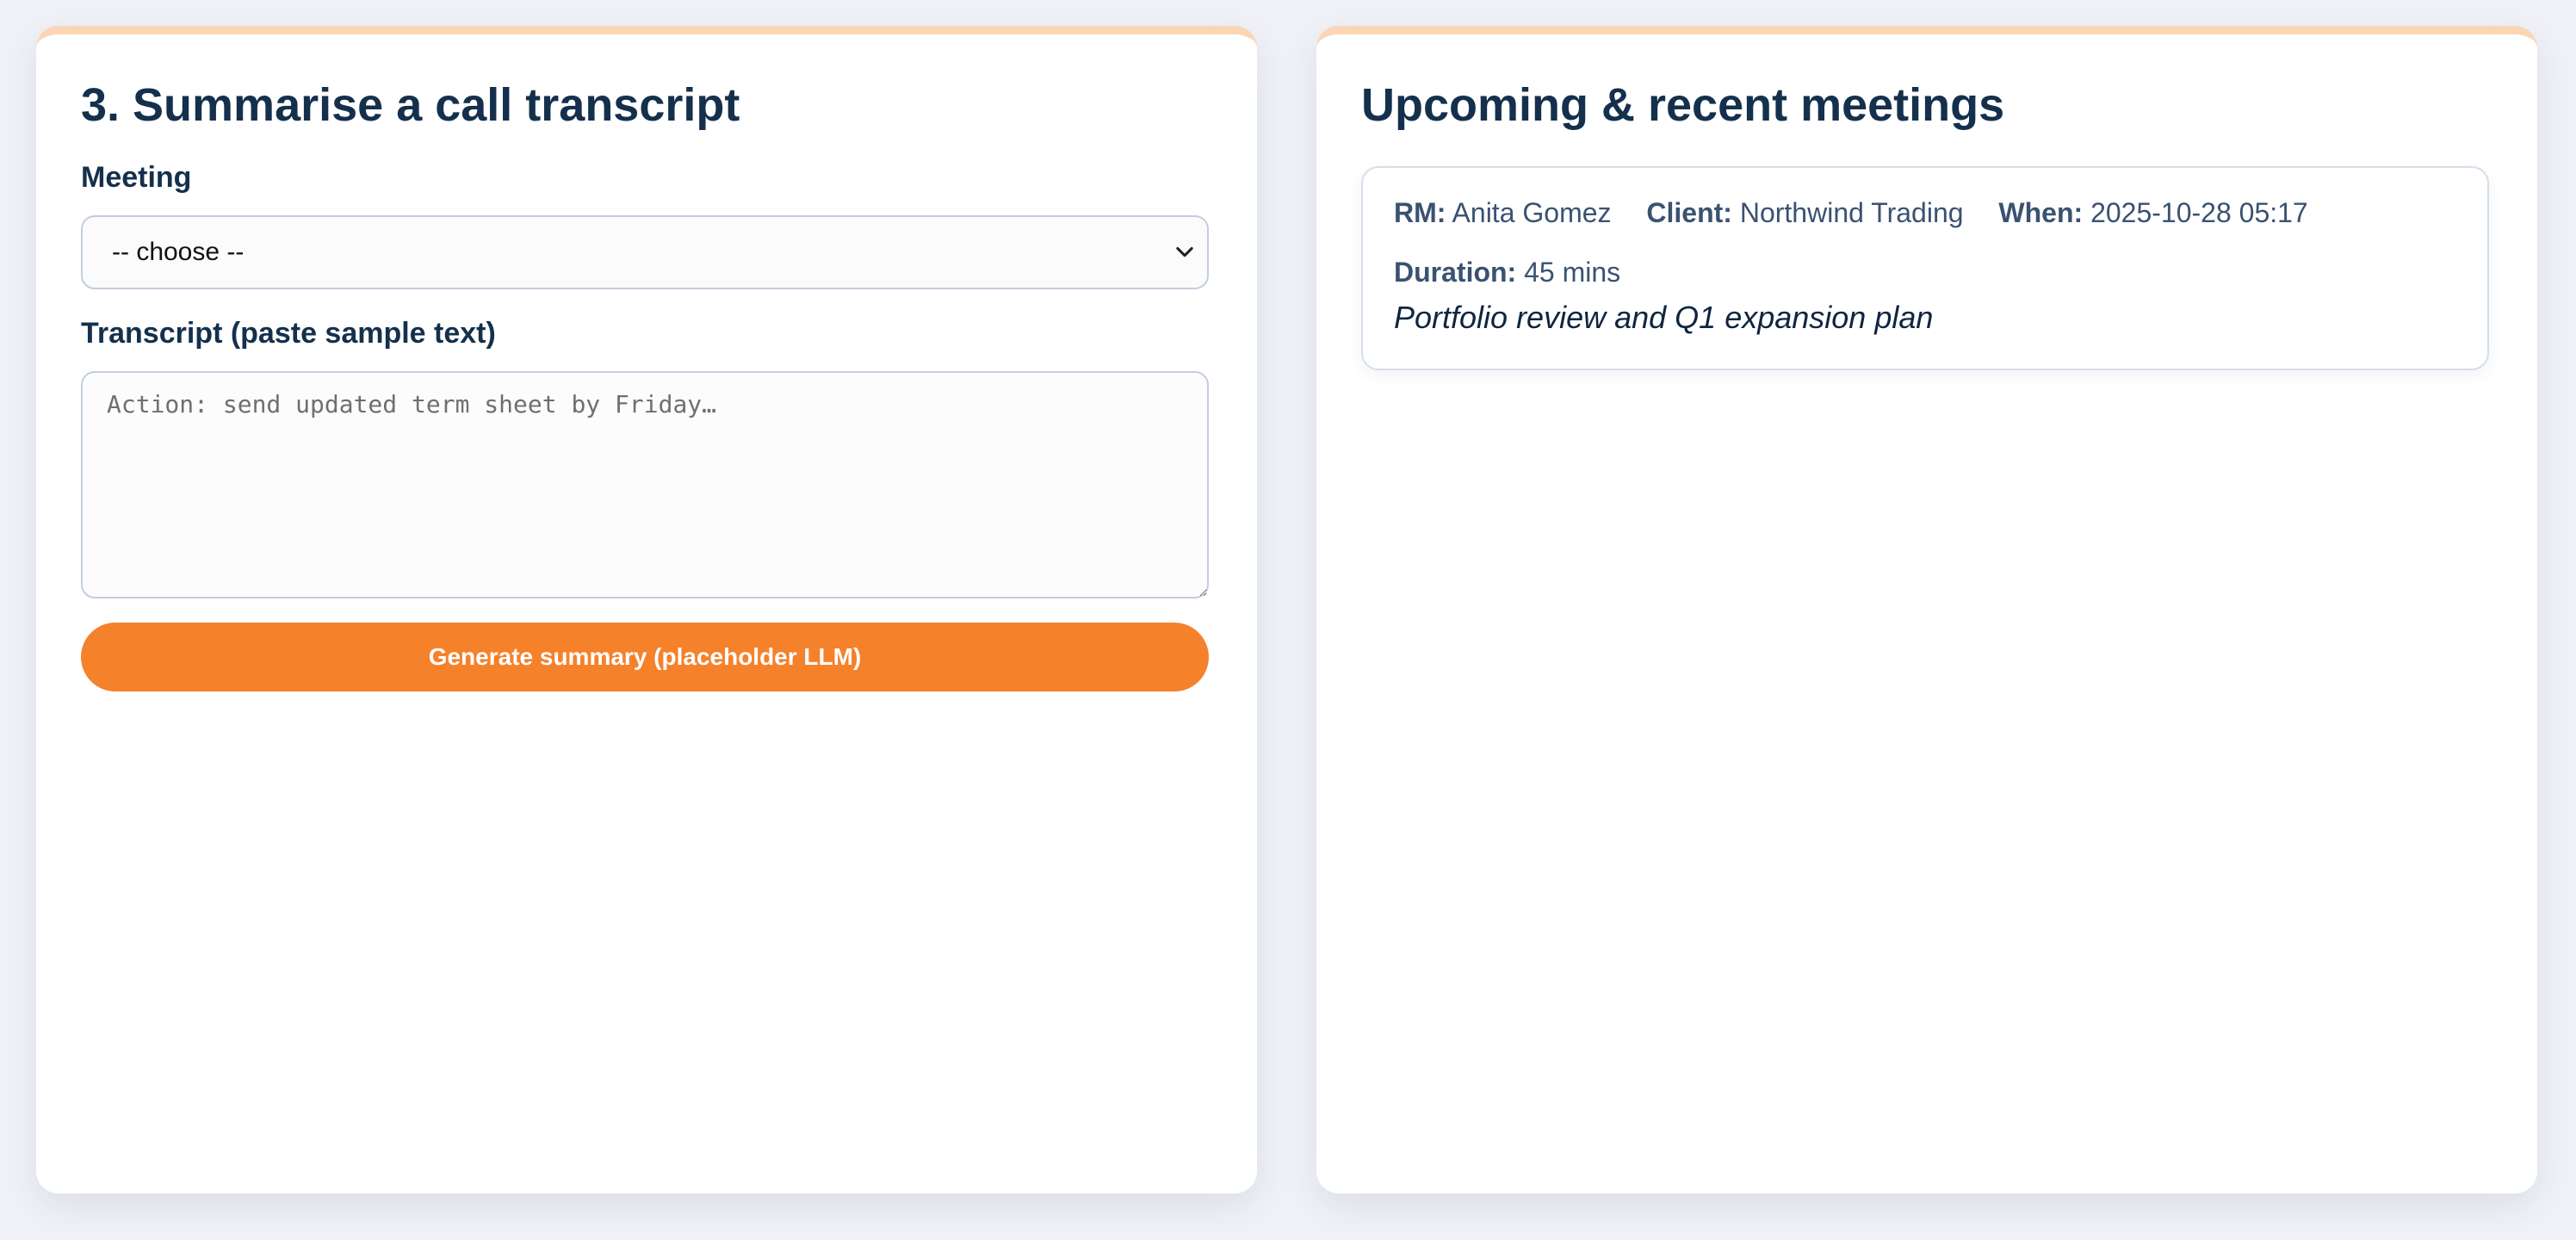 This screenshot has height=1240, width=2576. I want to click on generate-summary-button: Generate summary (placeholder LLM), so click(645, 657).